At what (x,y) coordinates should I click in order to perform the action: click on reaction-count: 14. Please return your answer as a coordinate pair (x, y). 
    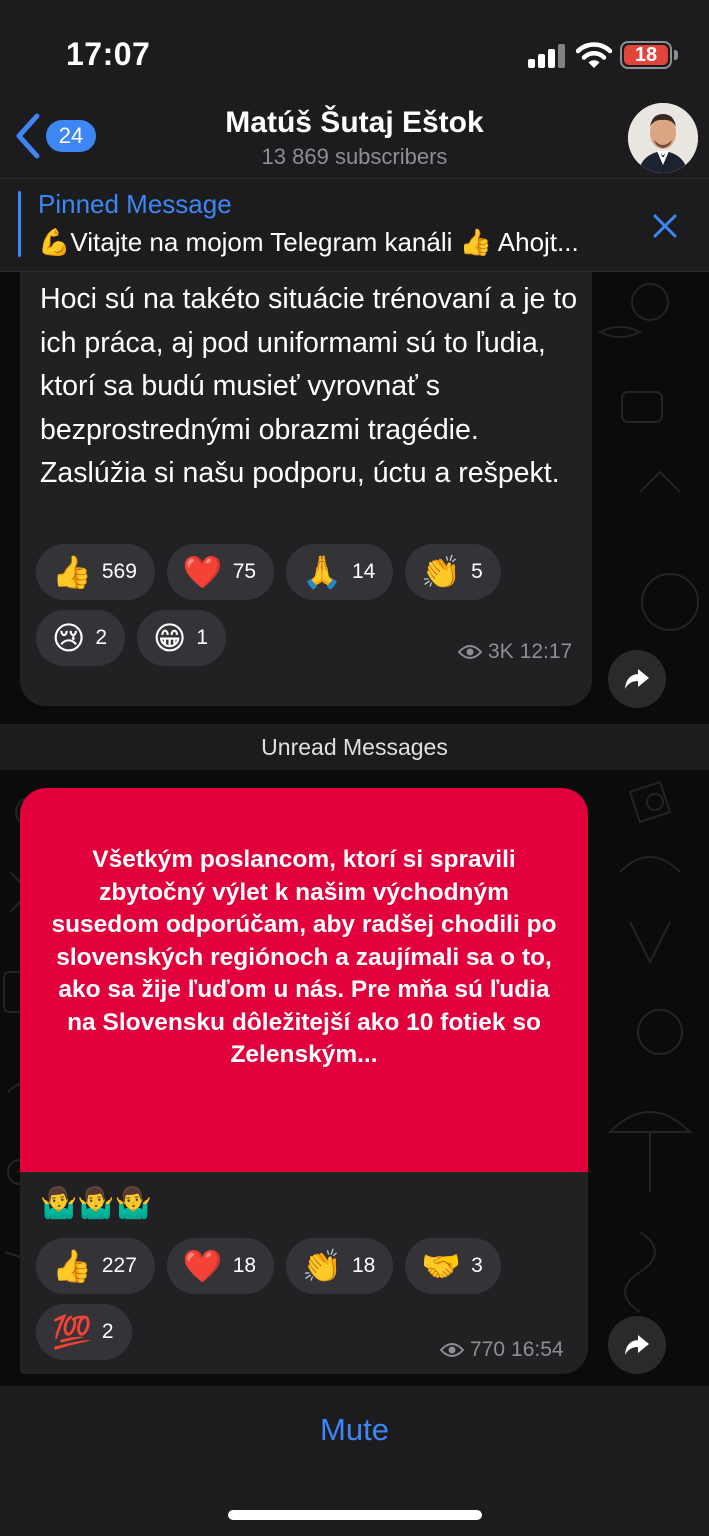
    Looking at the image, I should click on (363, 571).